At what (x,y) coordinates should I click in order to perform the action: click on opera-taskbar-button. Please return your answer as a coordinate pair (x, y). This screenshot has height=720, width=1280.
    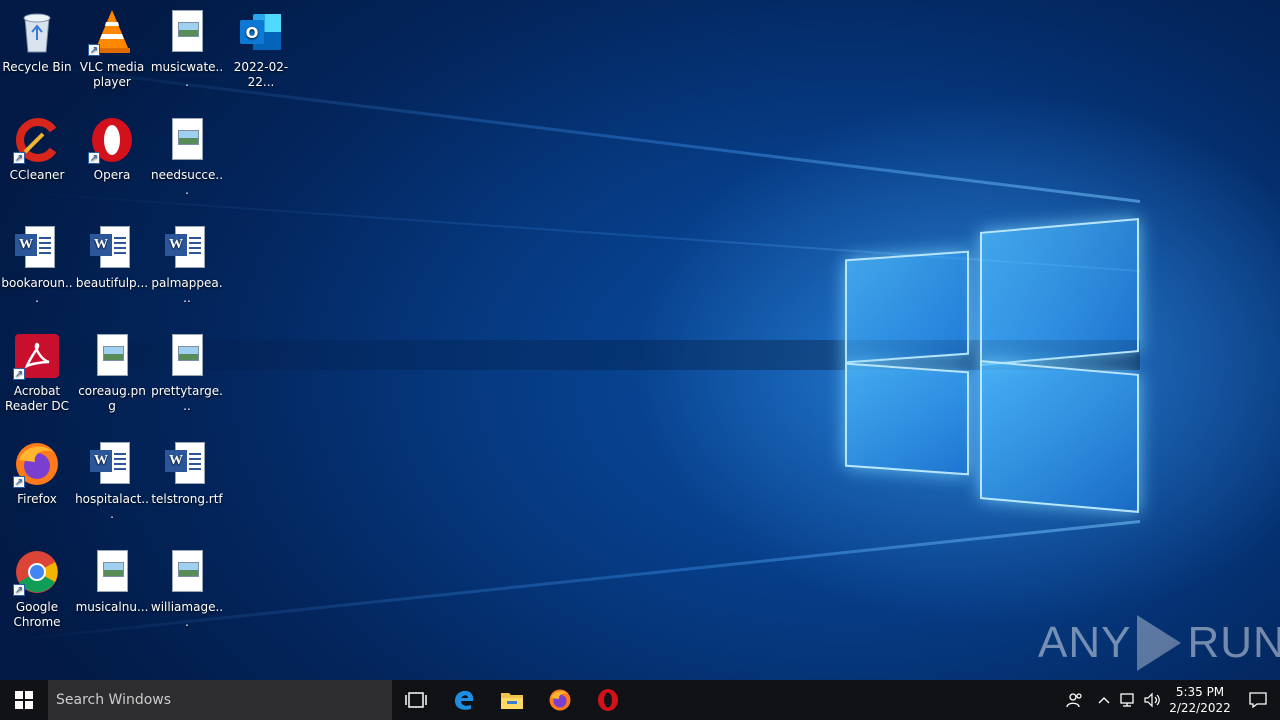
    Looking at the image, I should click on (608, 700).